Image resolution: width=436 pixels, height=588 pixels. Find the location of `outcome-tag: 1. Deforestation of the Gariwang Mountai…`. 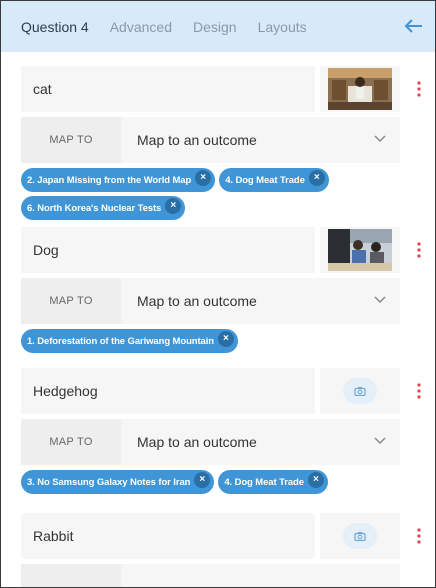

outcome-tag: 1. Deforestation of the Gariwang Mountai… is located at coordinates (129, 341).